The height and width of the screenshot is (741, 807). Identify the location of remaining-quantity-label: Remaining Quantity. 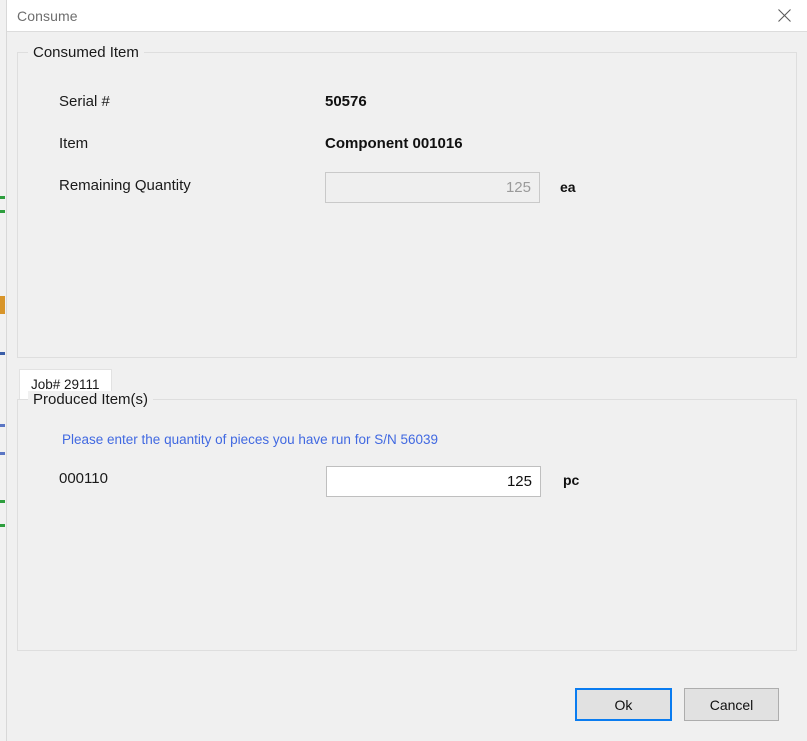
(125, 185).